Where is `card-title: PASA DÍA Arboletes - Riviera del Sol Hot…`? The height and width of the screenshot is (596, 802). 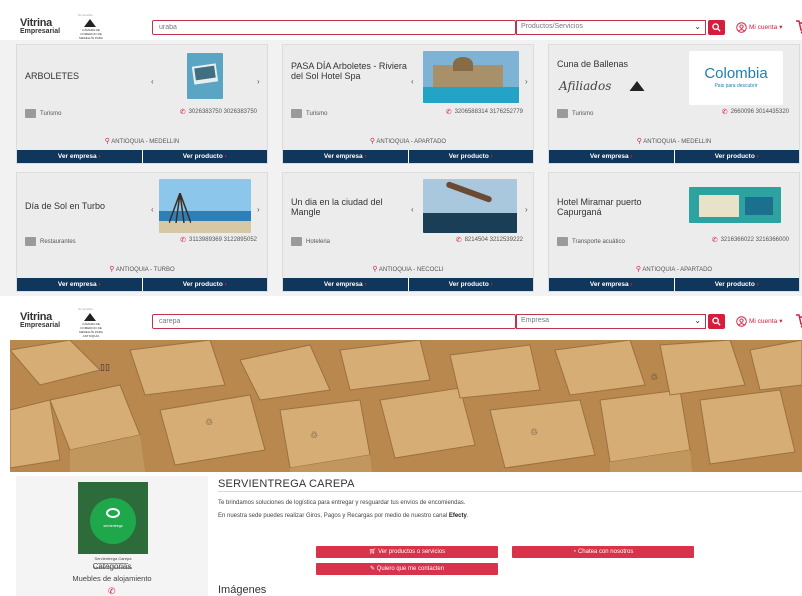 card-title: PASA DÍA Arboletes - Riviera del Sol Hot… is located at coordinates (350, 71).